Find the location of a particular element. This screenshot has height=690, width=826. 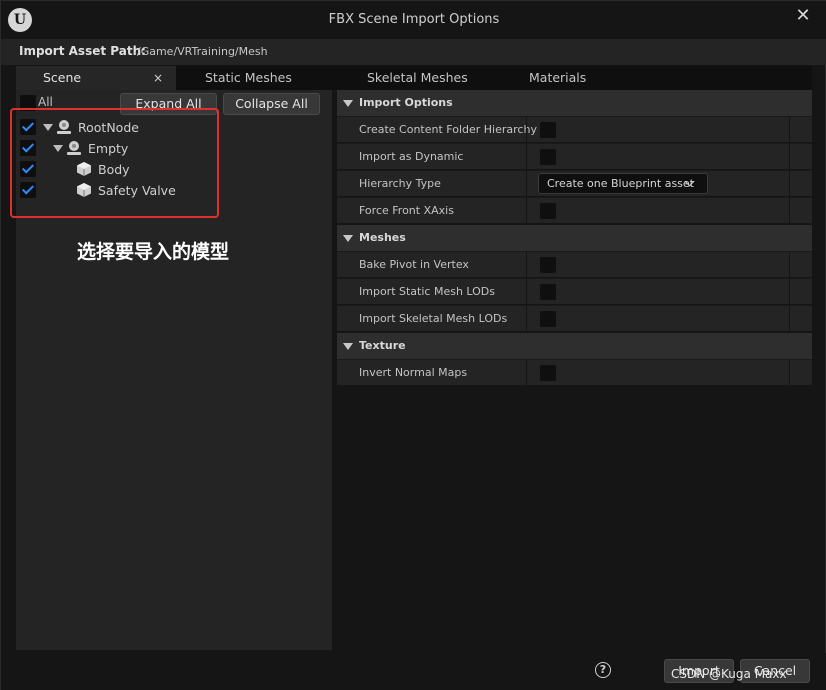

prop-create-content-folder-hierarchy: Create Content Folder Hierarchy is located at coordinates (574, 129).